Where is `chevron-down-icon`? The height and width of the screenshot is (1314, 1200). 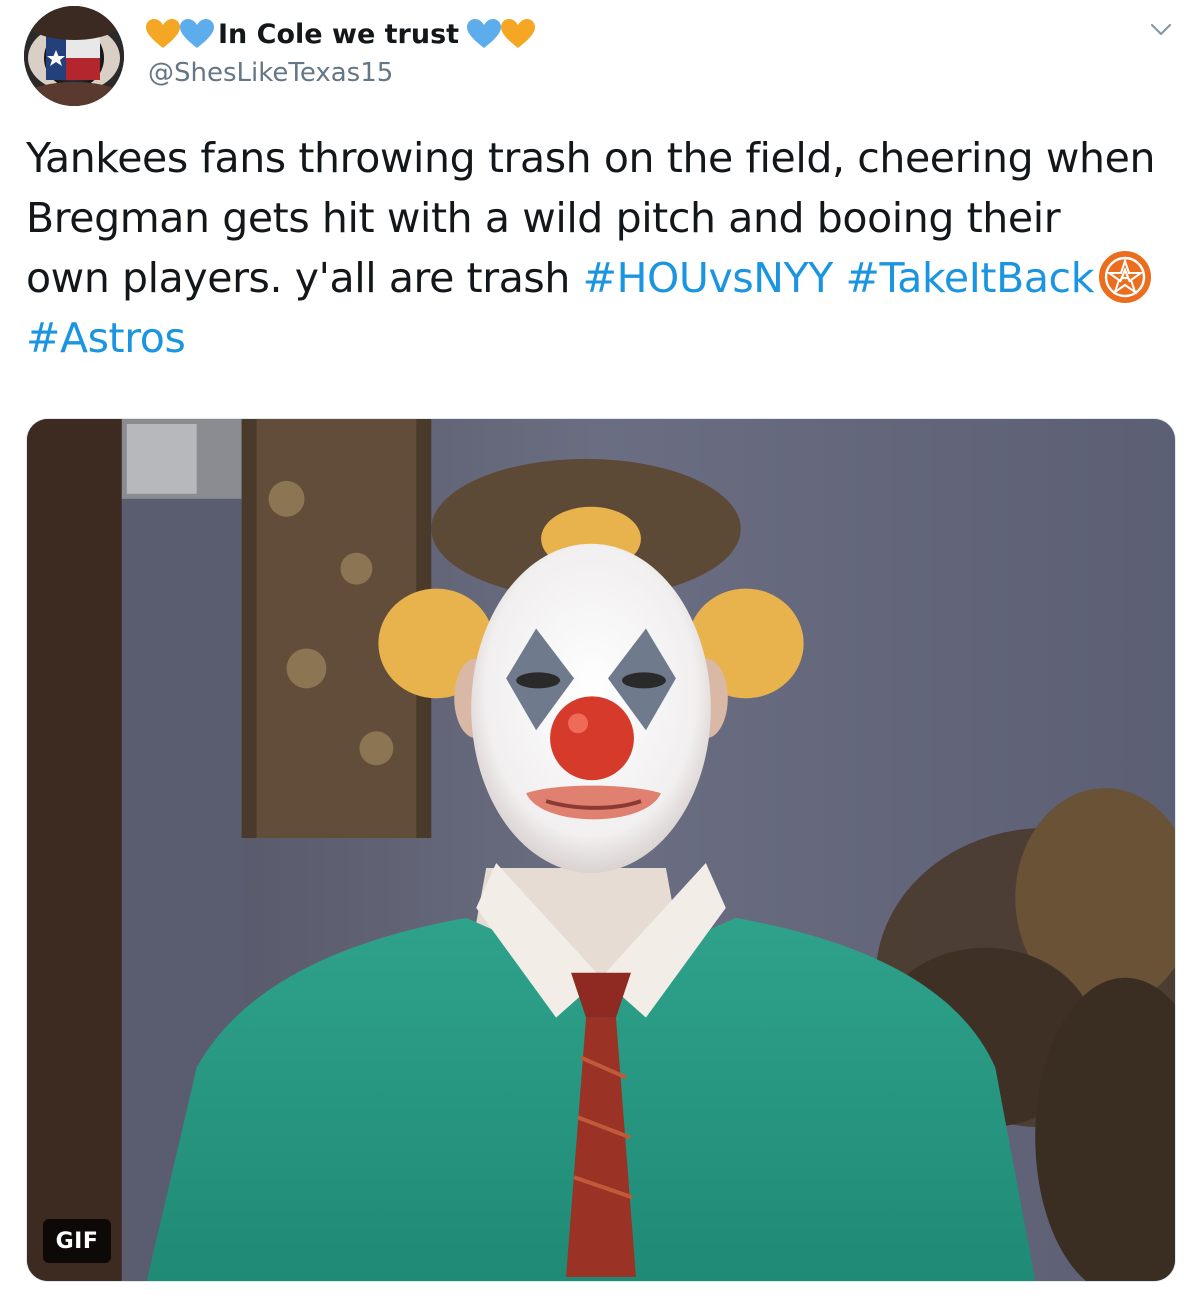 chevron-down-icon is located at coordinates (1161, 30).